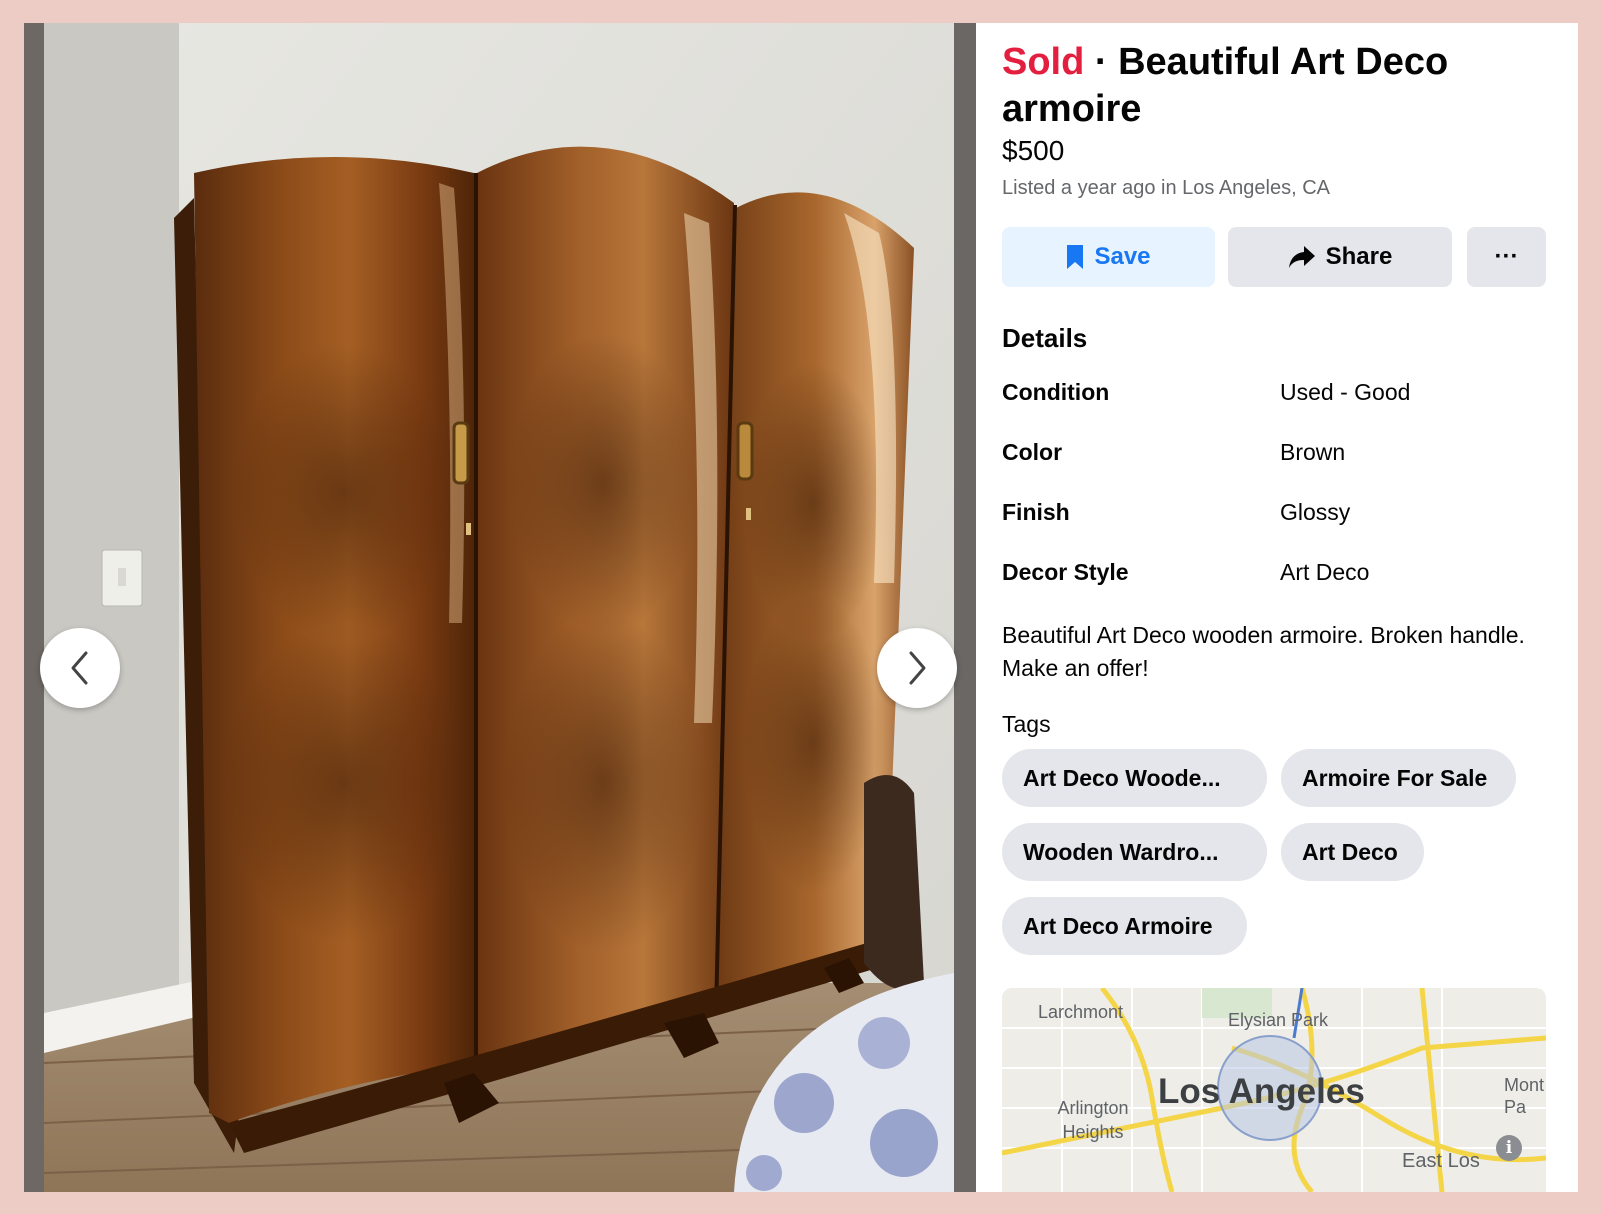 The image size is (1601, 1214). I want to click on bookmark-icon, so click(1075, 257).